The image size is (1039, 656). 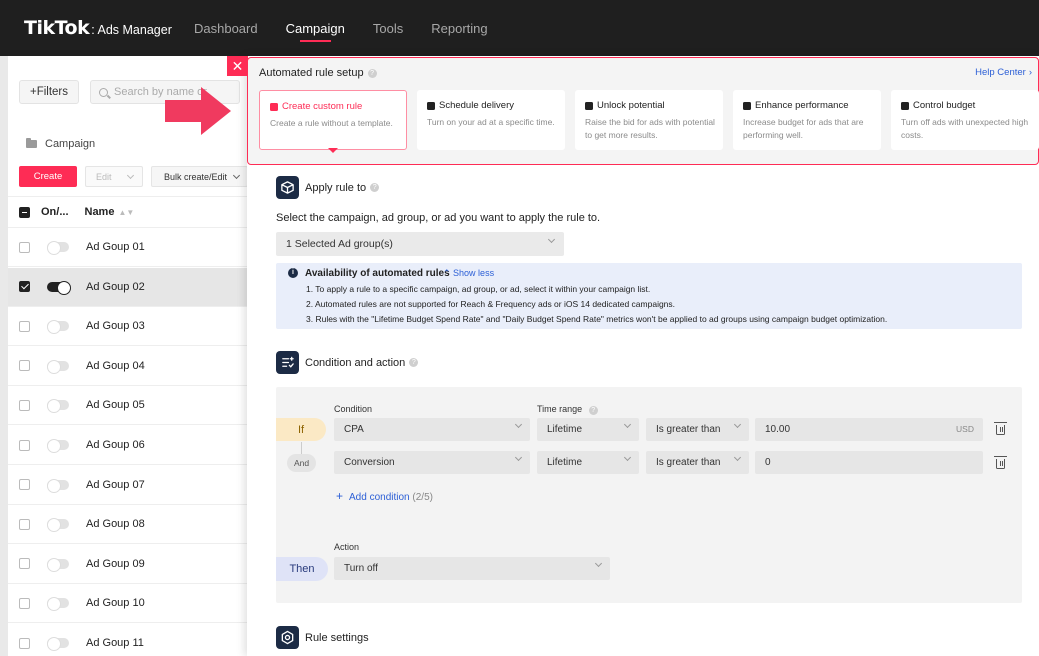 What do you see at coordinates (109, 28) in the screenshot?
I see `tiktok-ads-logo: TikTok : Ads Manager` at bounding box center [109, 28].